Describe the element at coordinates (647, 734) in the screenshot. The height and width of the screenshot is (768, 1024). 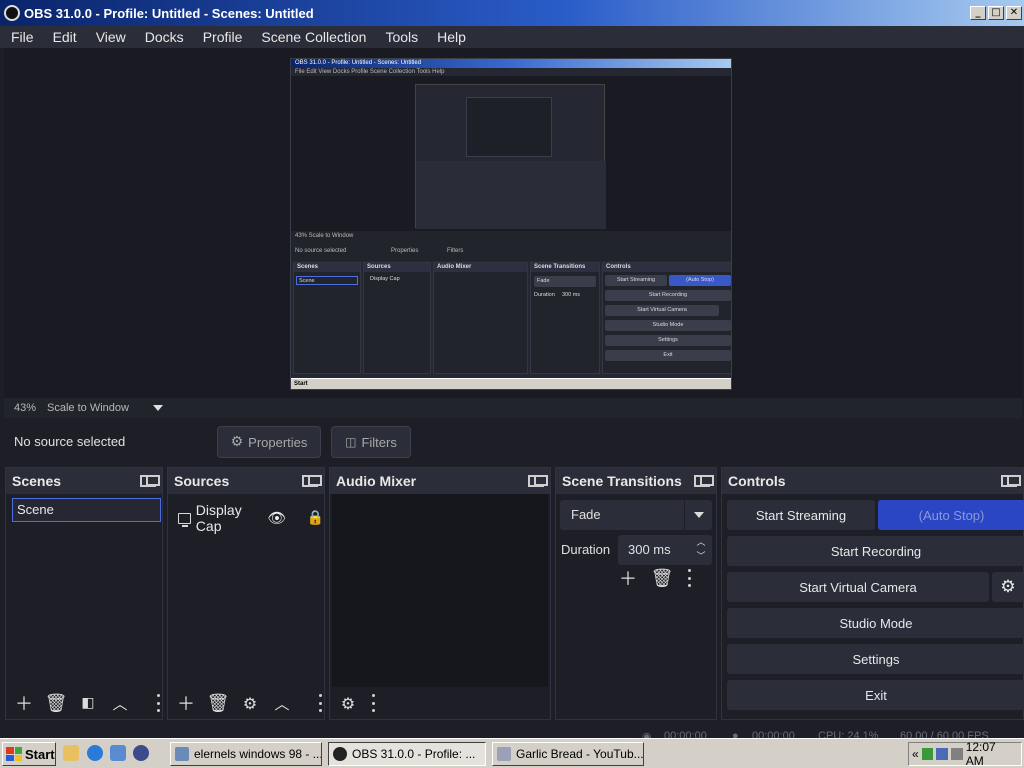
I see `stream-icon: ◉` at that location.